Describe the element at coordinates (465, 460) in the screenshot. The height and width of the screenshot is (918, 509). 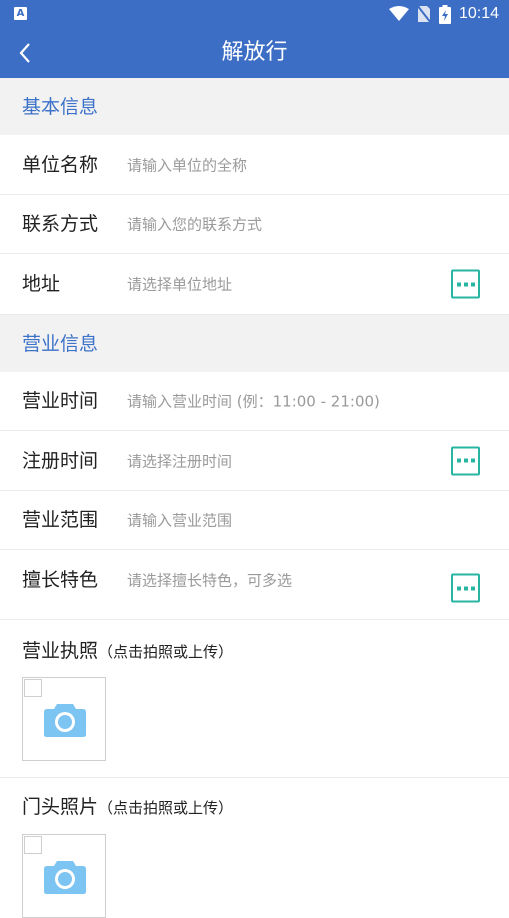
I see `register-time-more-icon` at that location.